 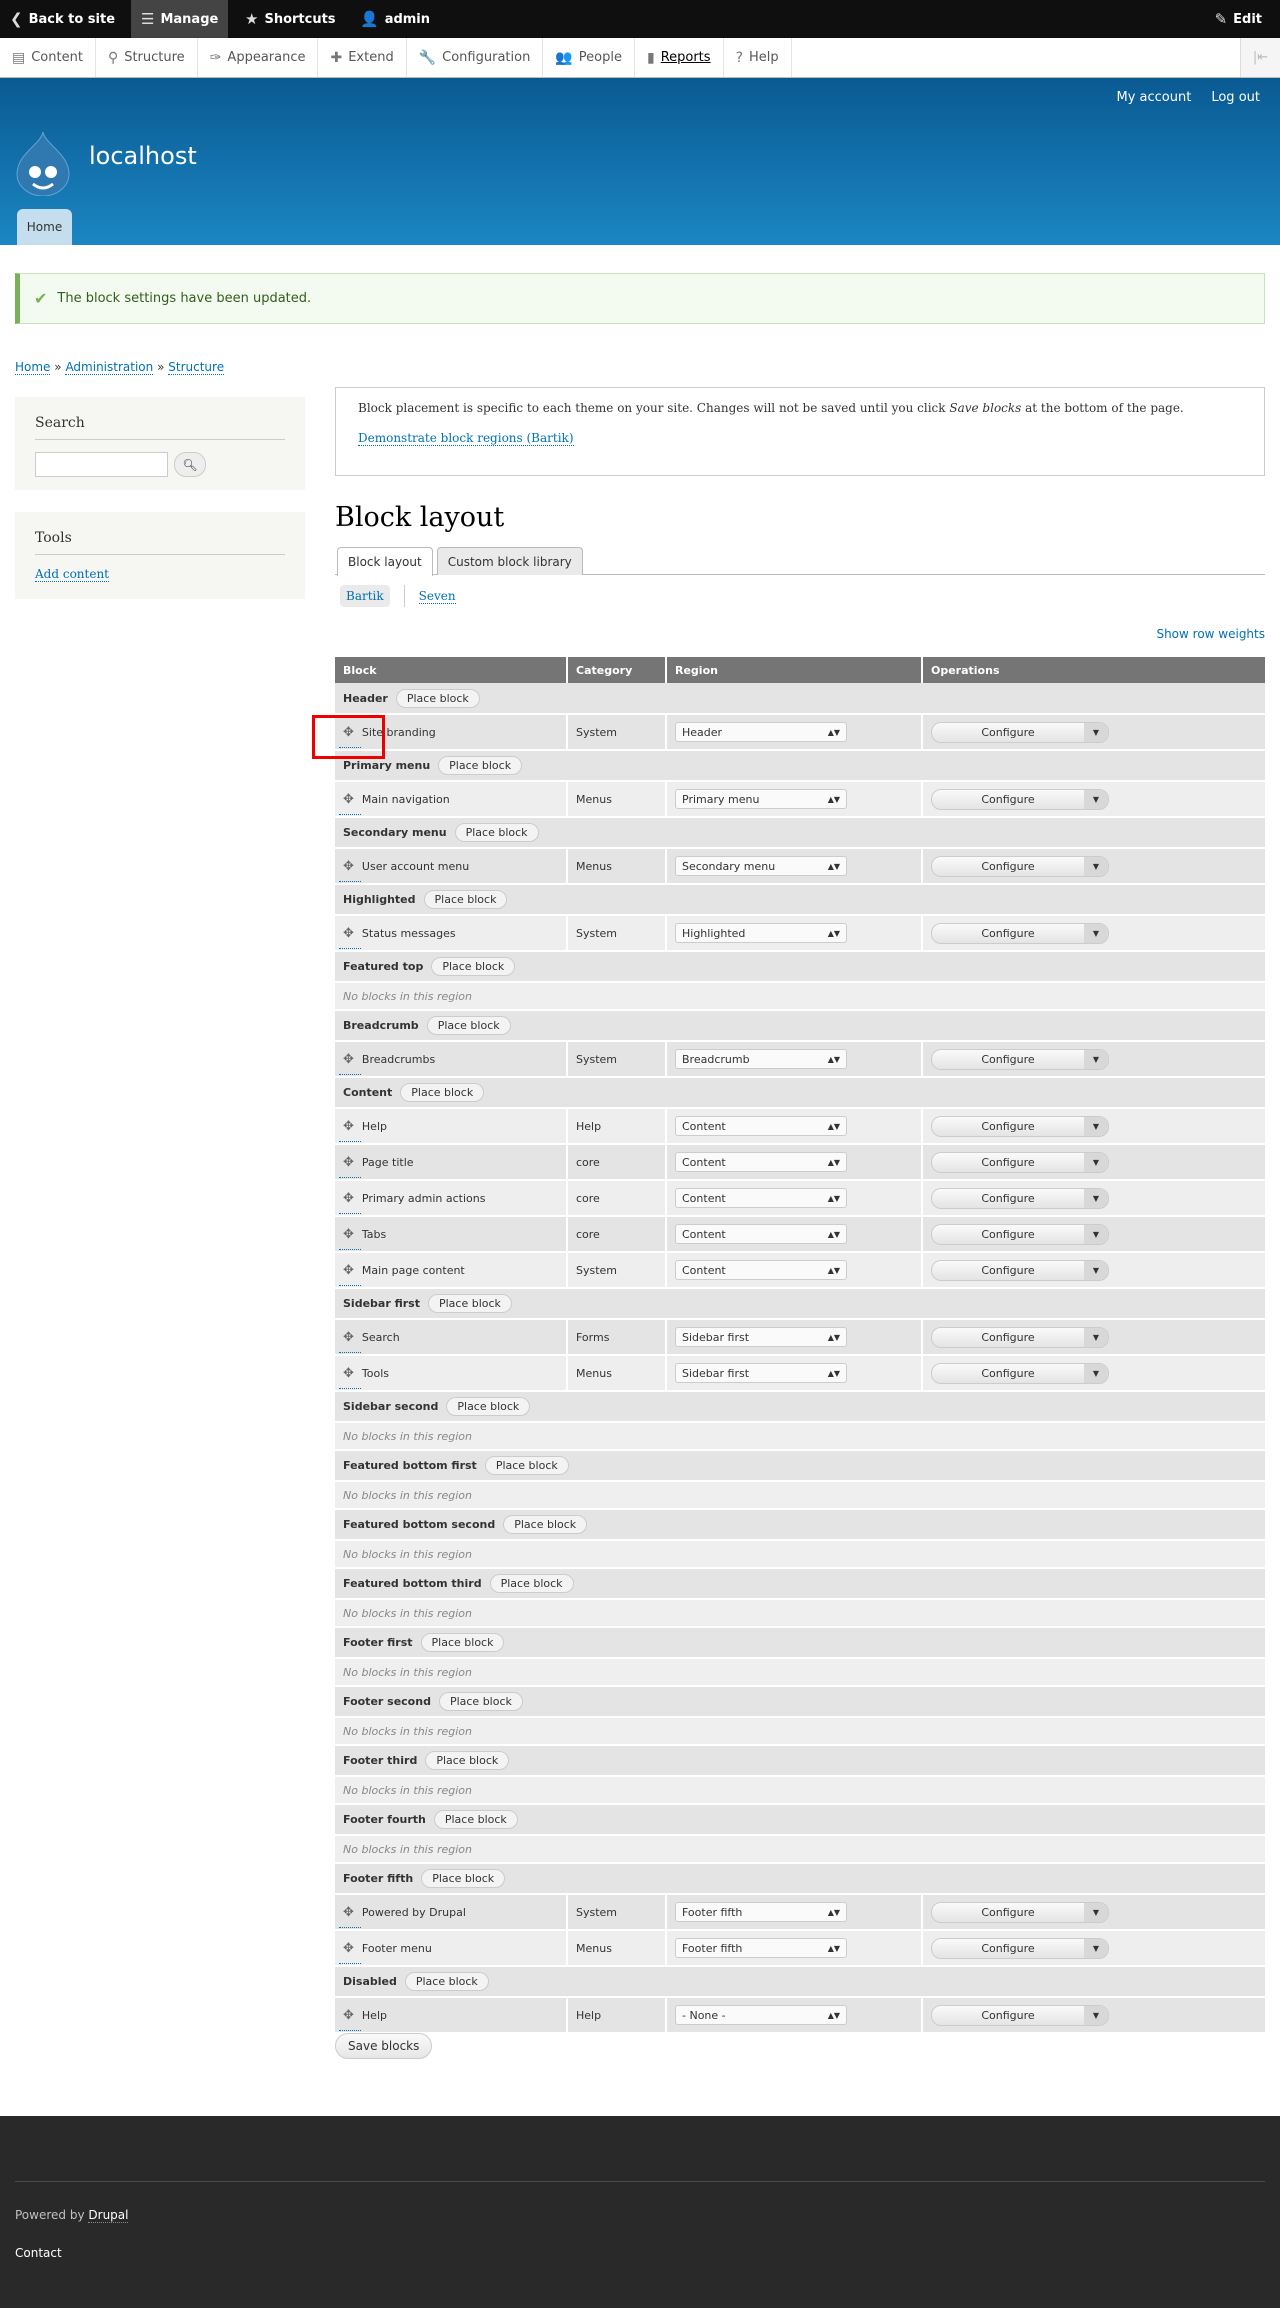 I want to click on manage-button: ☰ Manage, so click(x=180, y=19).